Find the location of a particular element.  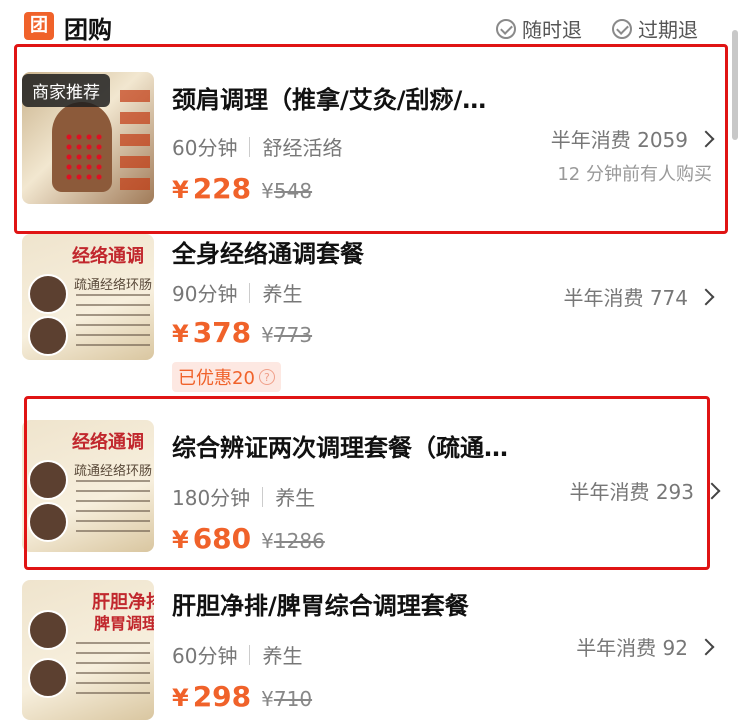

original-price: 773 is located at coordinates (293, 335).